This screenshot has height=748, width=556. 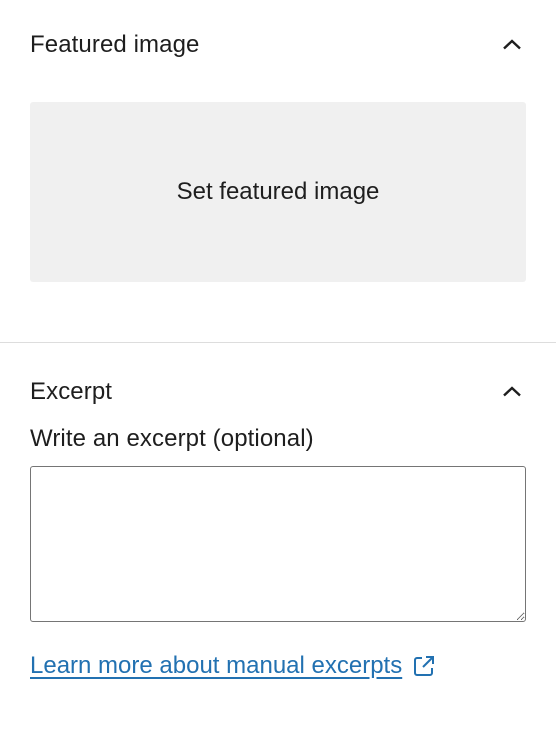 What do you see at coordinates (115, 44) in the screenshot?
I see `featured-image-panel-title: Featured image` at bounding box center [115, 44].